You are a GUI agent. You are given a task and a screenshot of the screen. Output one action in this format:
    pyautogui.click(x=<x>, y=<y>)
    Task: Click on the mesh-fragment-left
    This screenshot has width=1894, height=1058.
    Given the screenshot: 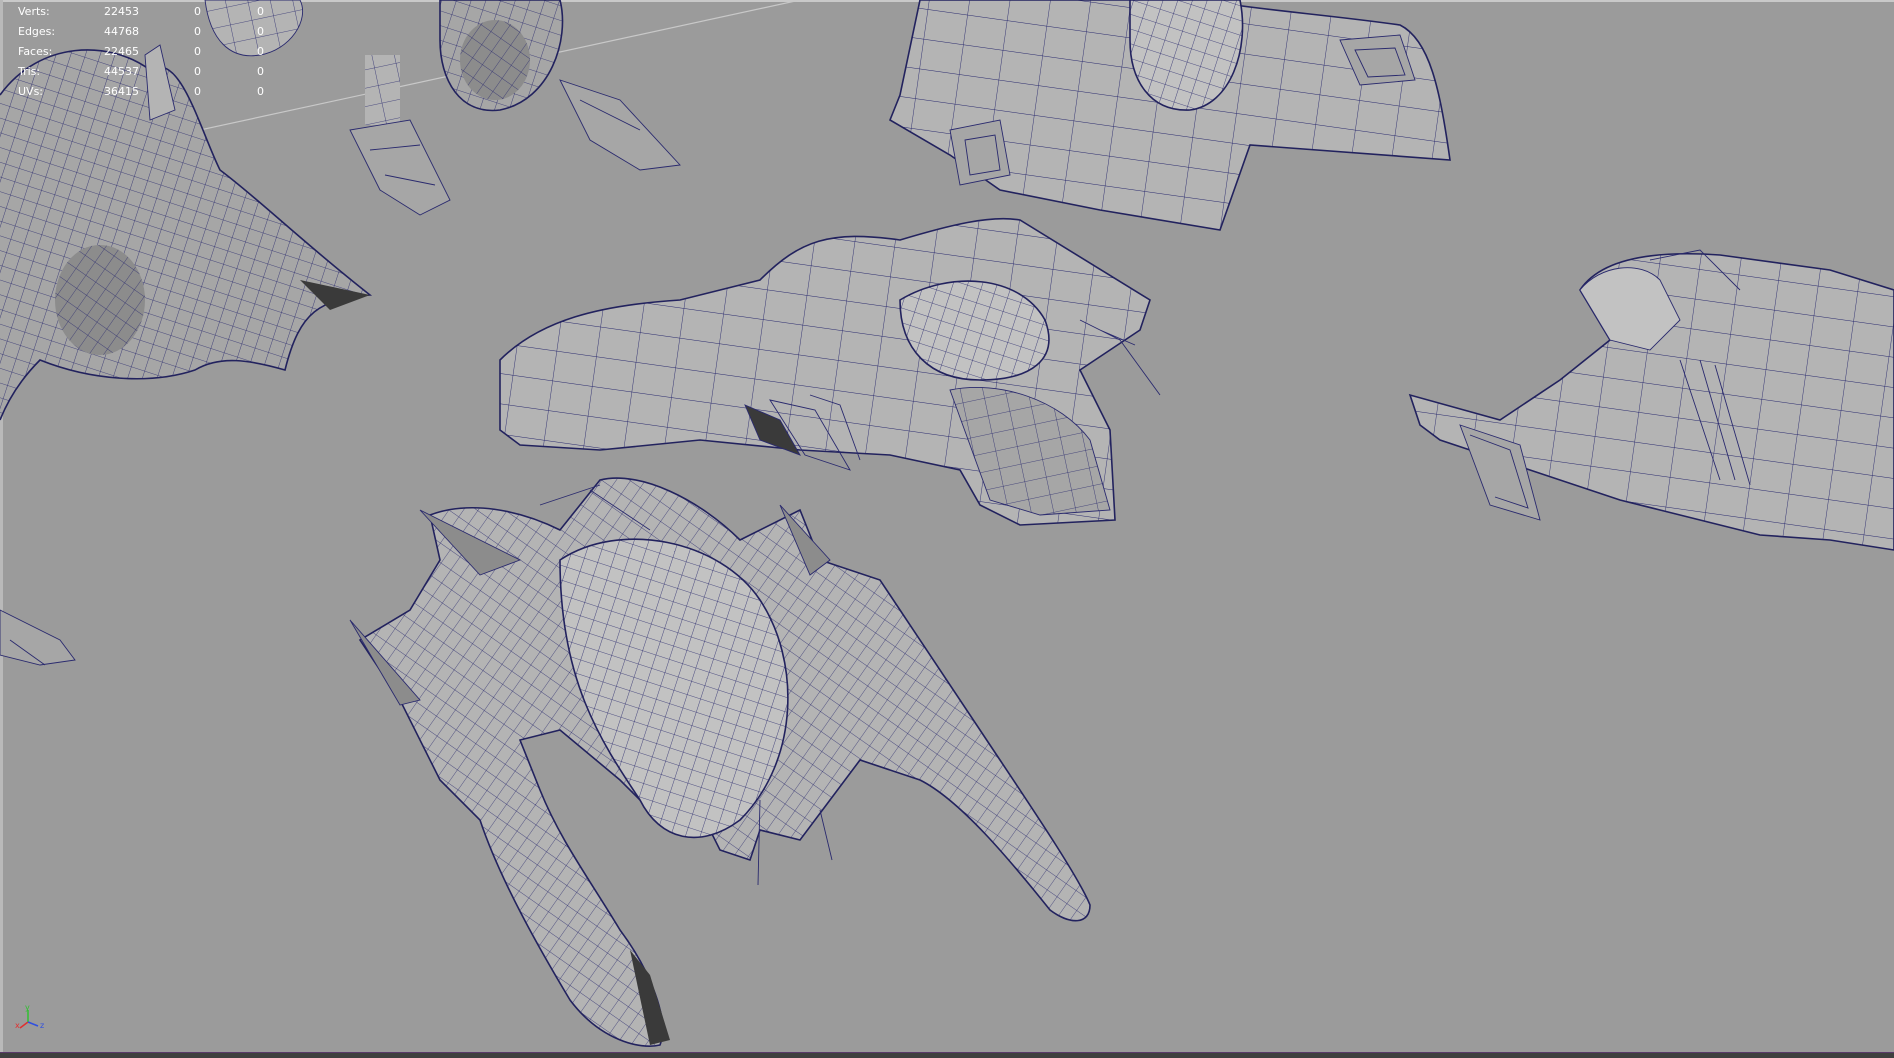 What is the action you would take?
    pyautogui.click(x=38, y=637)
    